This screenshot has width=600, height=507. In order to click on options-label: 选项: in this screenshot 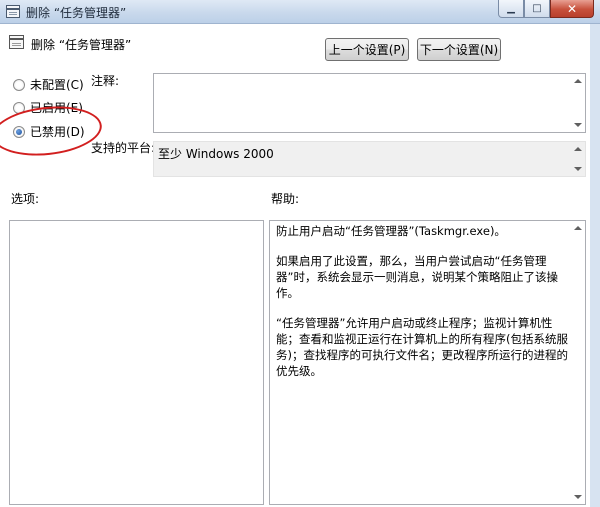, I will do `click(25, 199)`.